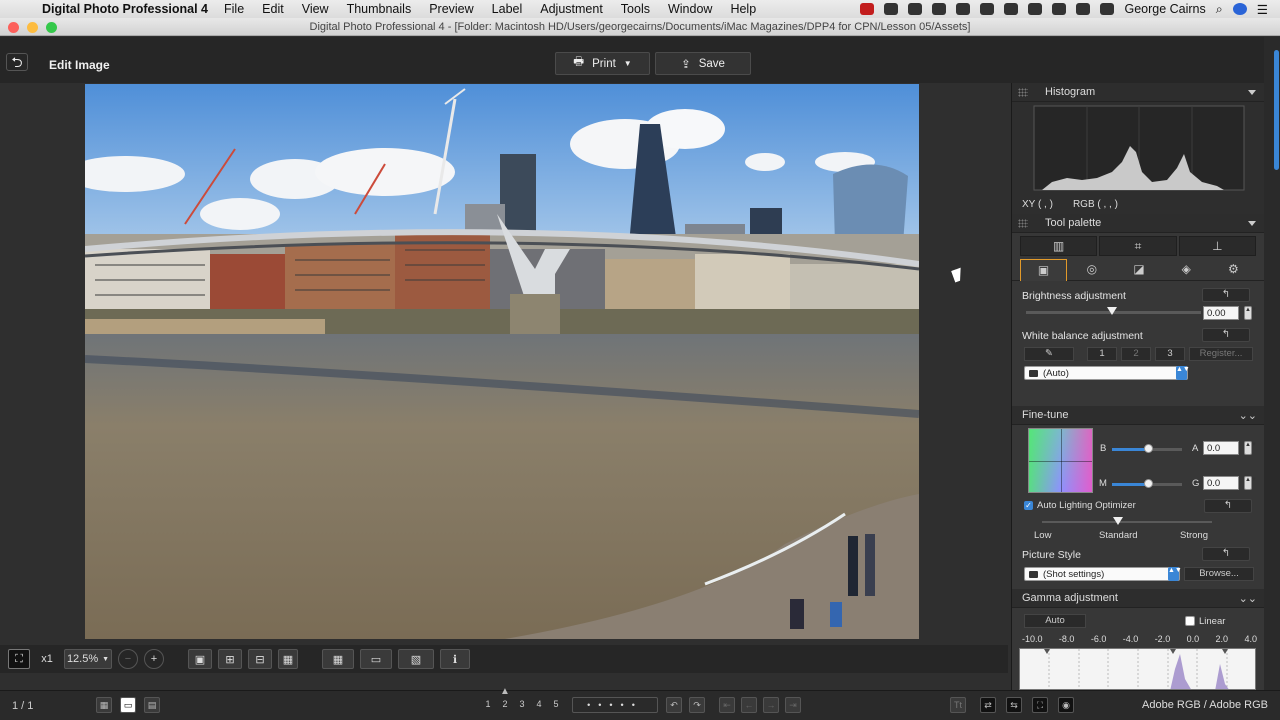 This screenshot has height=720, width=1280. What do you see at coordinates (891, 9) in the screenshot?
I see `creative-cloud-icon` at bounding box center [891, 9].